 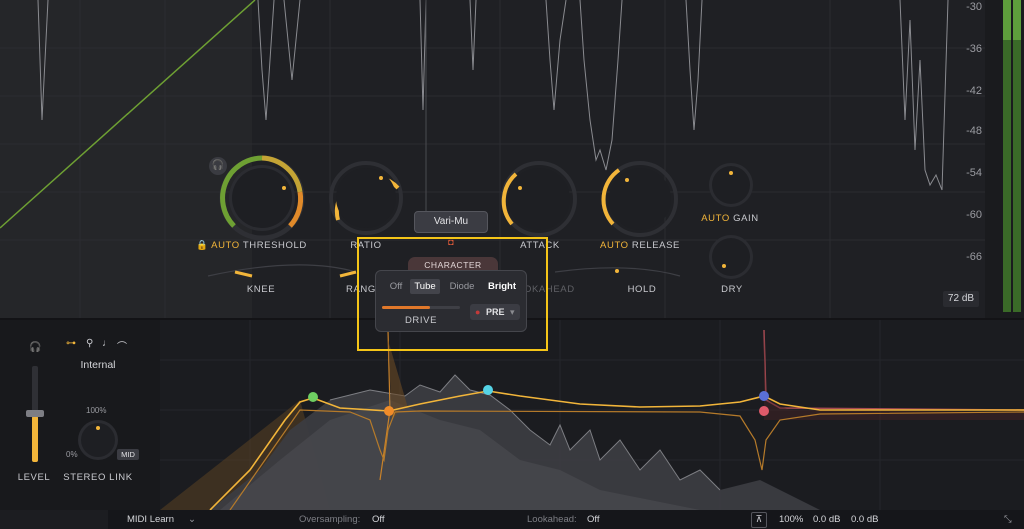 I want to click on resize-icon: ⤡, so click(x=1008, y=519).